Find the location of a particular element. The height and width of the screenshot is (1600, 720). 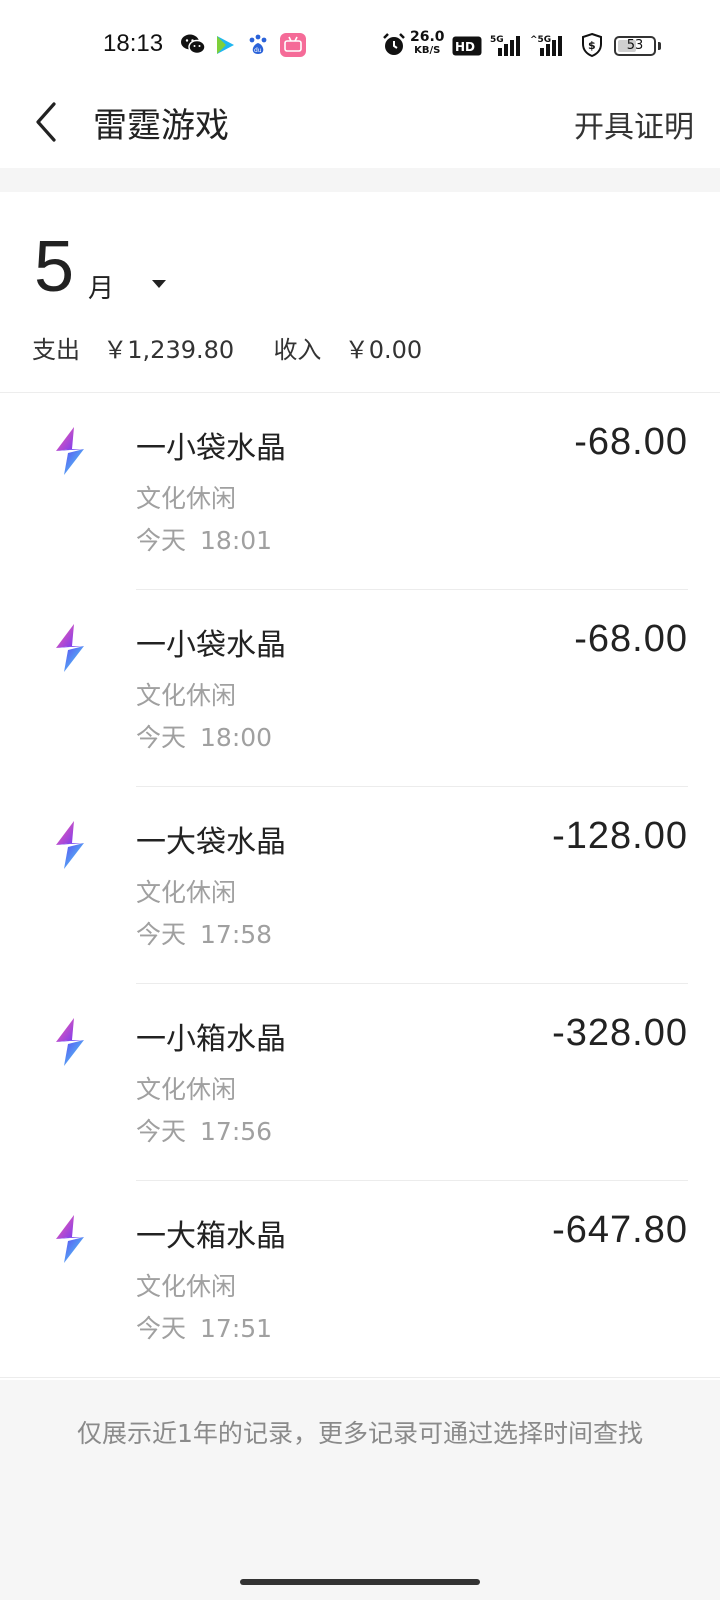

footer: 仅展示近1年的记录，更多记录可通过选择时间查找 is located at coordinates (360, 1490).